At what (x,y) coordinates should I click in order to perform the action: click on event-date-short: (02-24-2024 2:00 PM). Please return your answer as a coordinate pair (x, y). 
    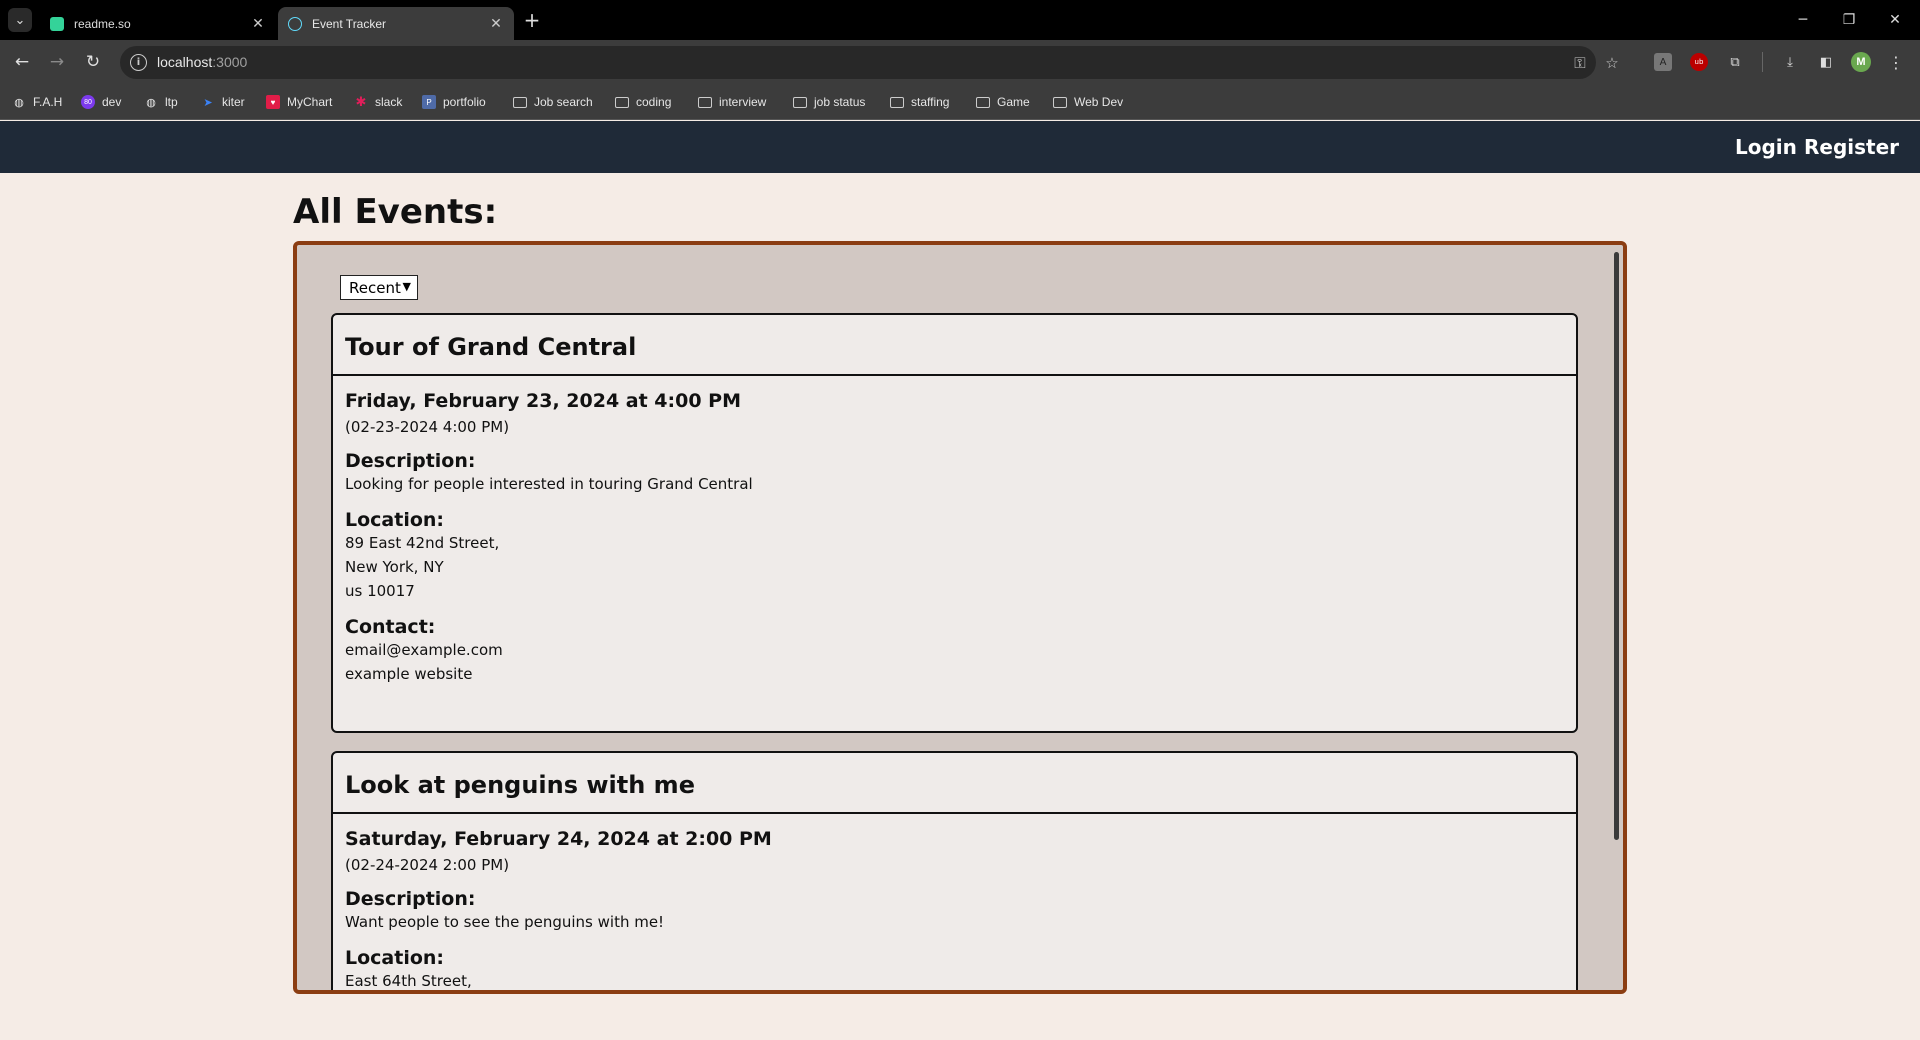
    Looking at the image, I should click on (427, 865).